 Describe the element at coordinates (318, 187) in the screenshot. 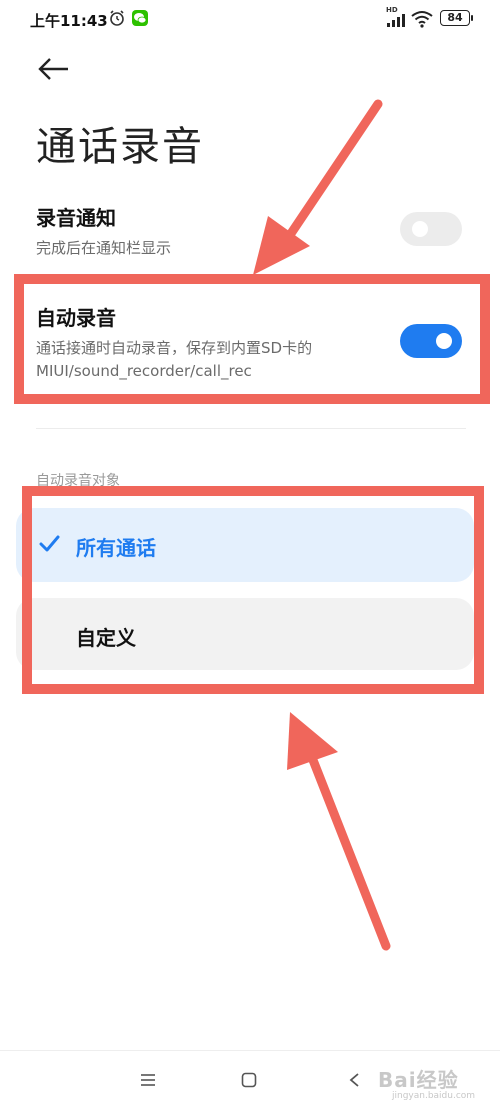

I see `annotation-arrow-down` at that location.